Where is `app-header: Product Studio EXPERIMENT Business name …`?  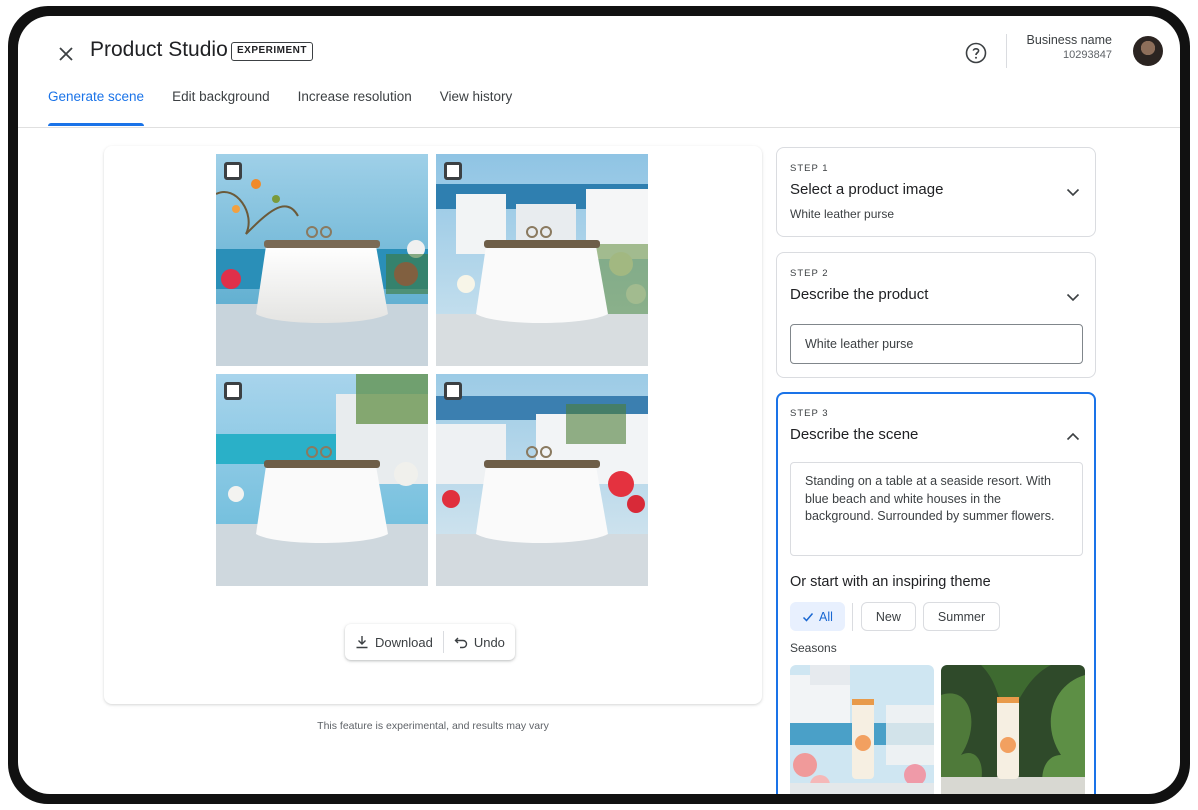 app-header: Product Studio EXPERIMENT Business name … is located at coordinates (599, 72).